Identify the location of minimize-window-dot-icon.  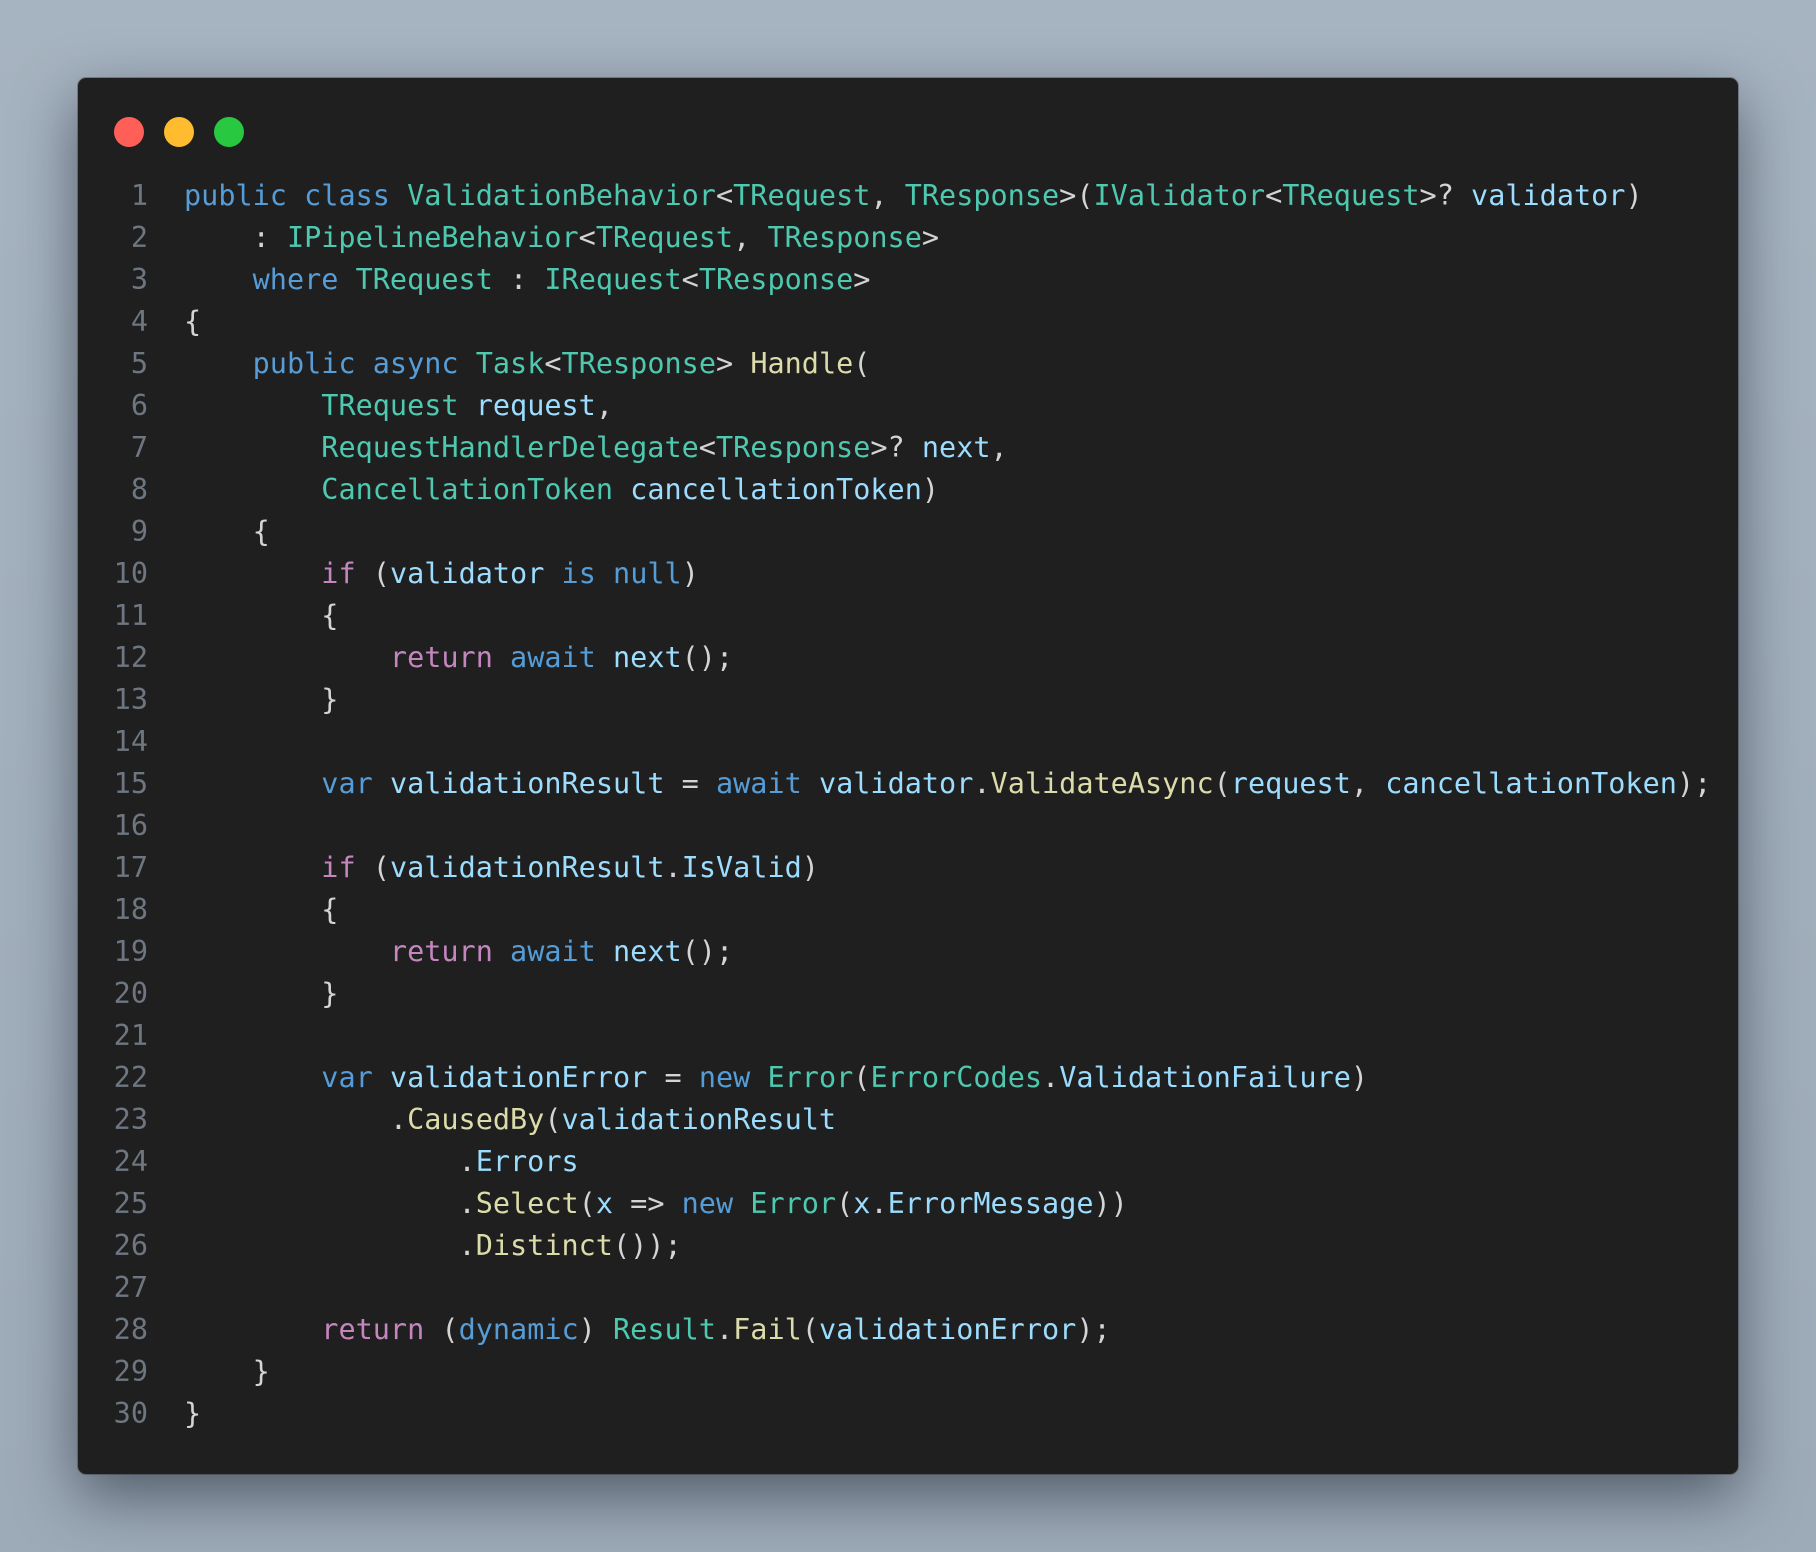
(179, 132).